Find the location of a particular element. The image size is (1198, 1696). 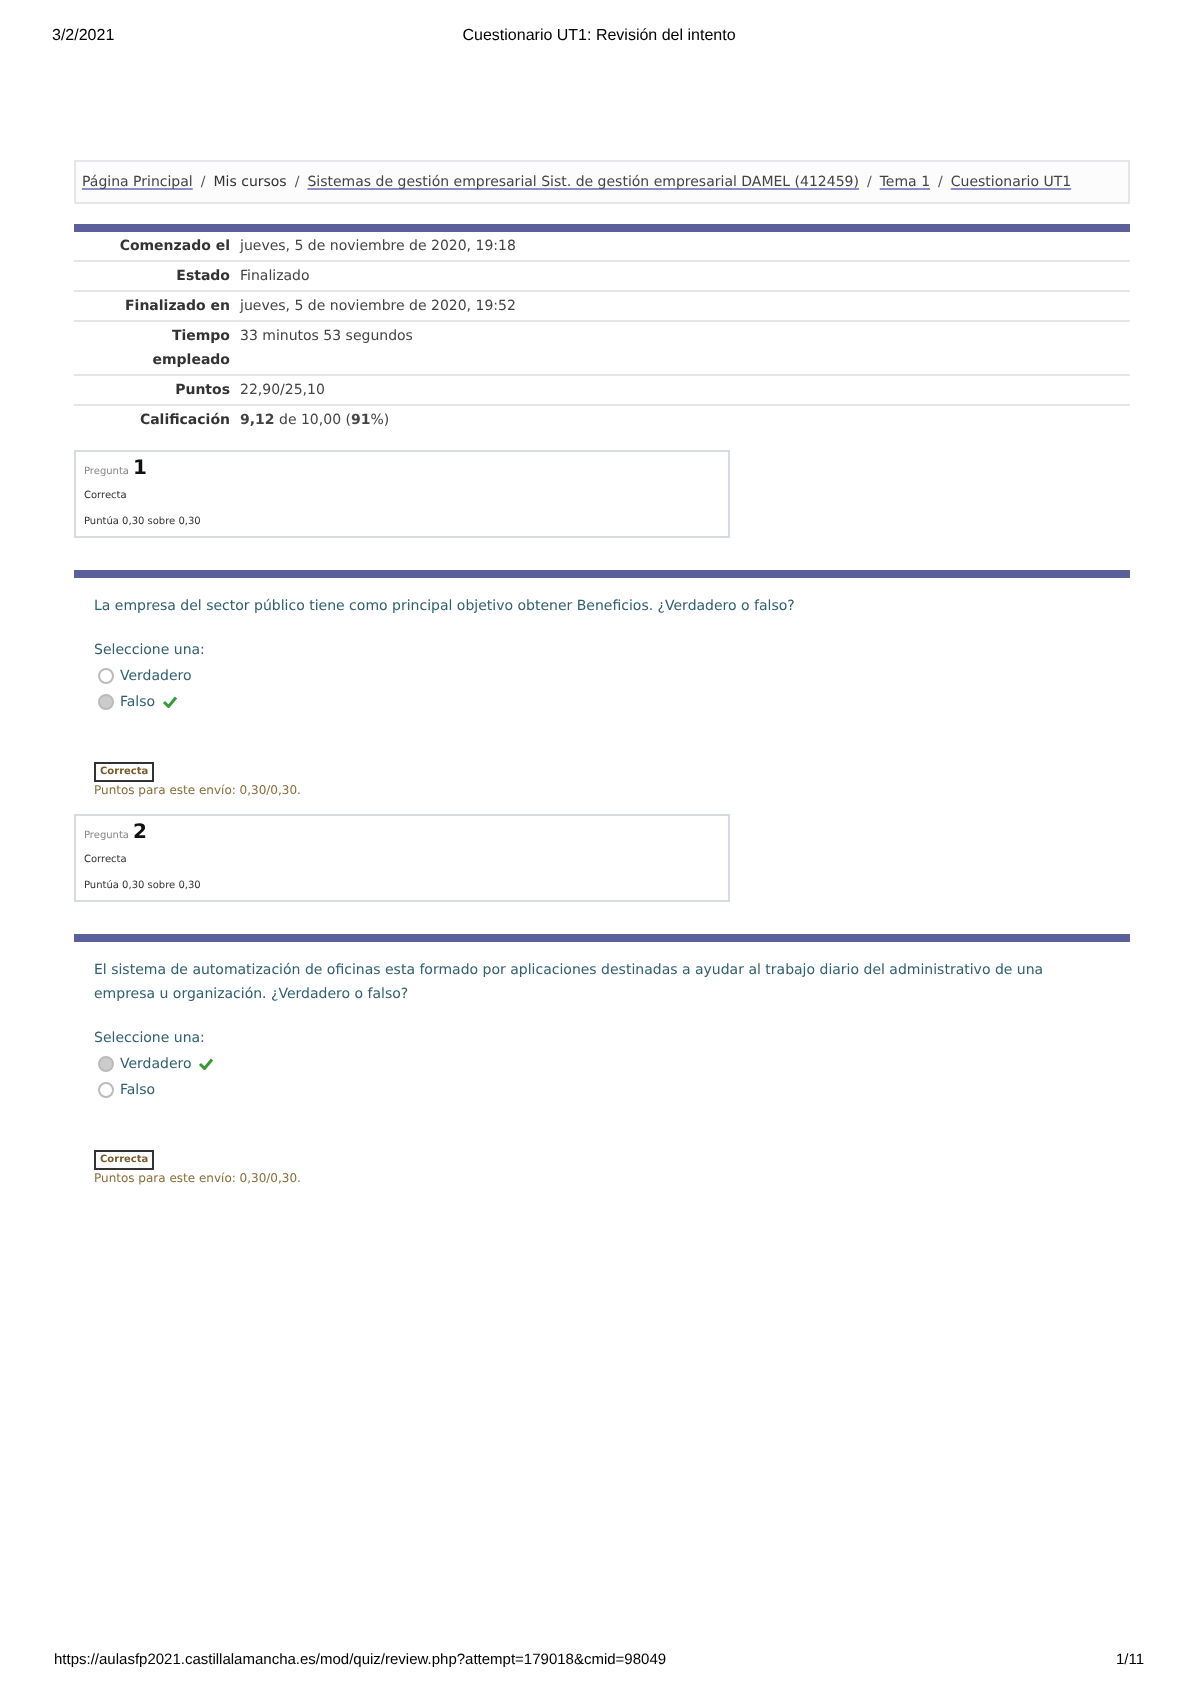

print-date: 3/2/2021 is located at coordinates (84, 35).